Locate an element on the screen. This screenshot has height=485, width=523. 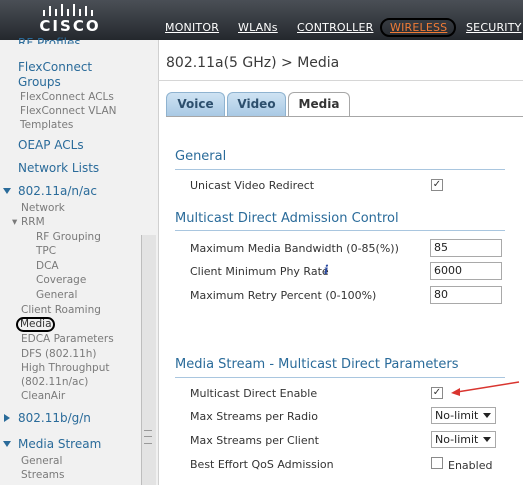
best-effort-qos-checkbox is located at coordinates (437, 463).